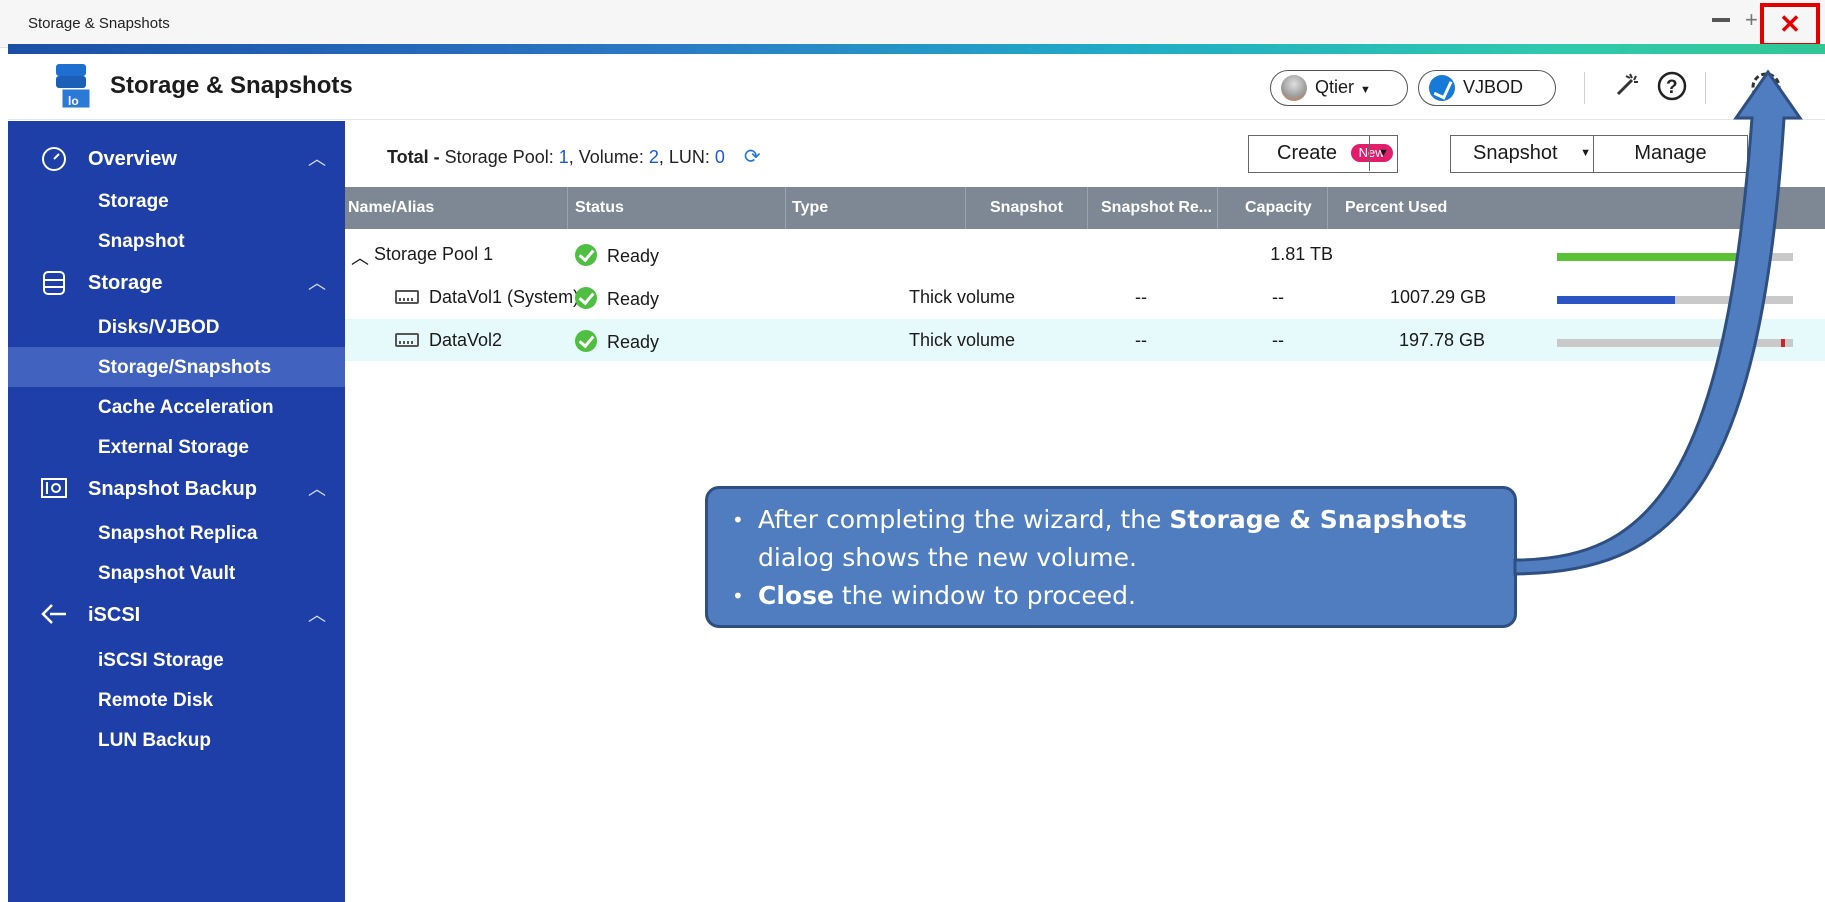  Describe the element at coordinates (1301, 254) in the screenshot. I see `row-capacity: 1.81 TB` at that location.